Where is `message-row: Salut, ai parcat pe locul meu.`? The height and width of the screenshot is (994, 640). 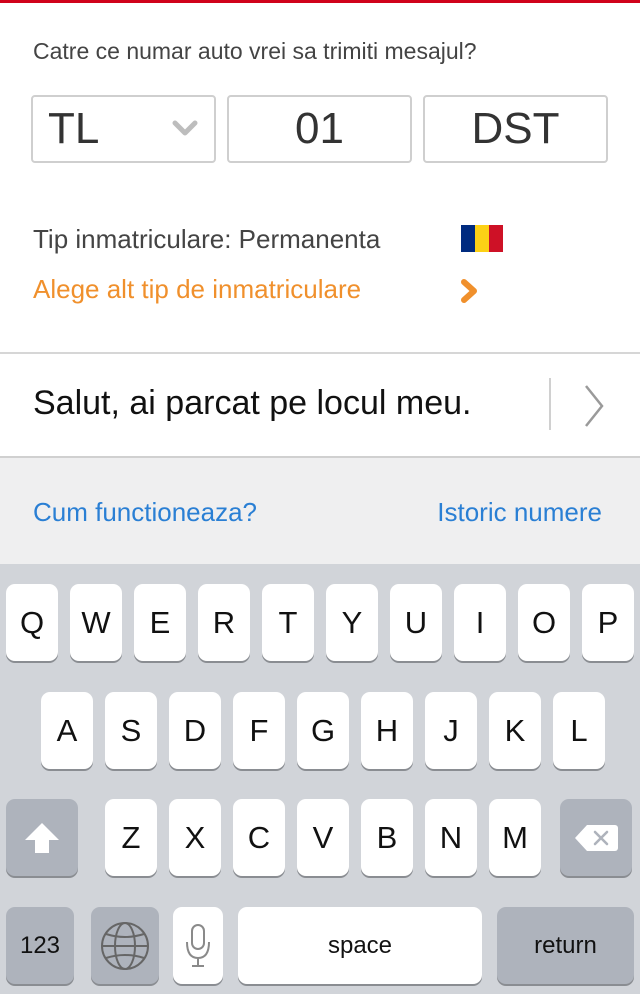 message-row: Salut, ai parcat pe locul meu. is located at coordinates (320, 405).